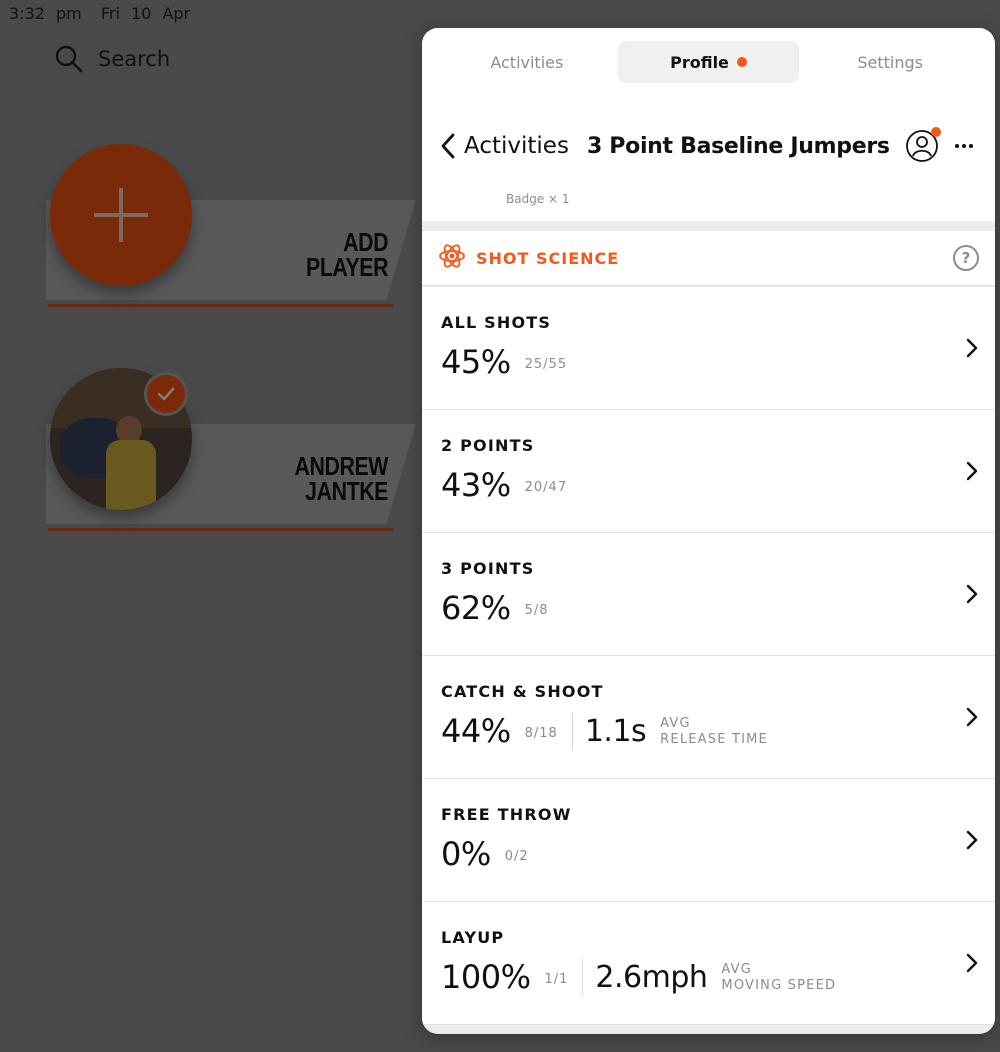  I want to click on back-label: Activities, so click(516, 146).